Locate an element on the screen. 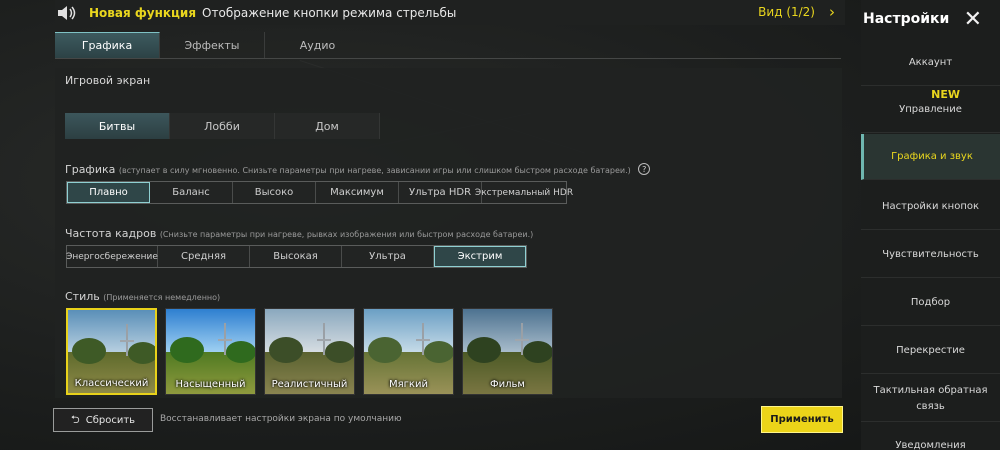 The width and height of the screenshot is (1000, 450). sidebar-item-button-settings: Настройки кнопок is located at coordinates (930, 207).